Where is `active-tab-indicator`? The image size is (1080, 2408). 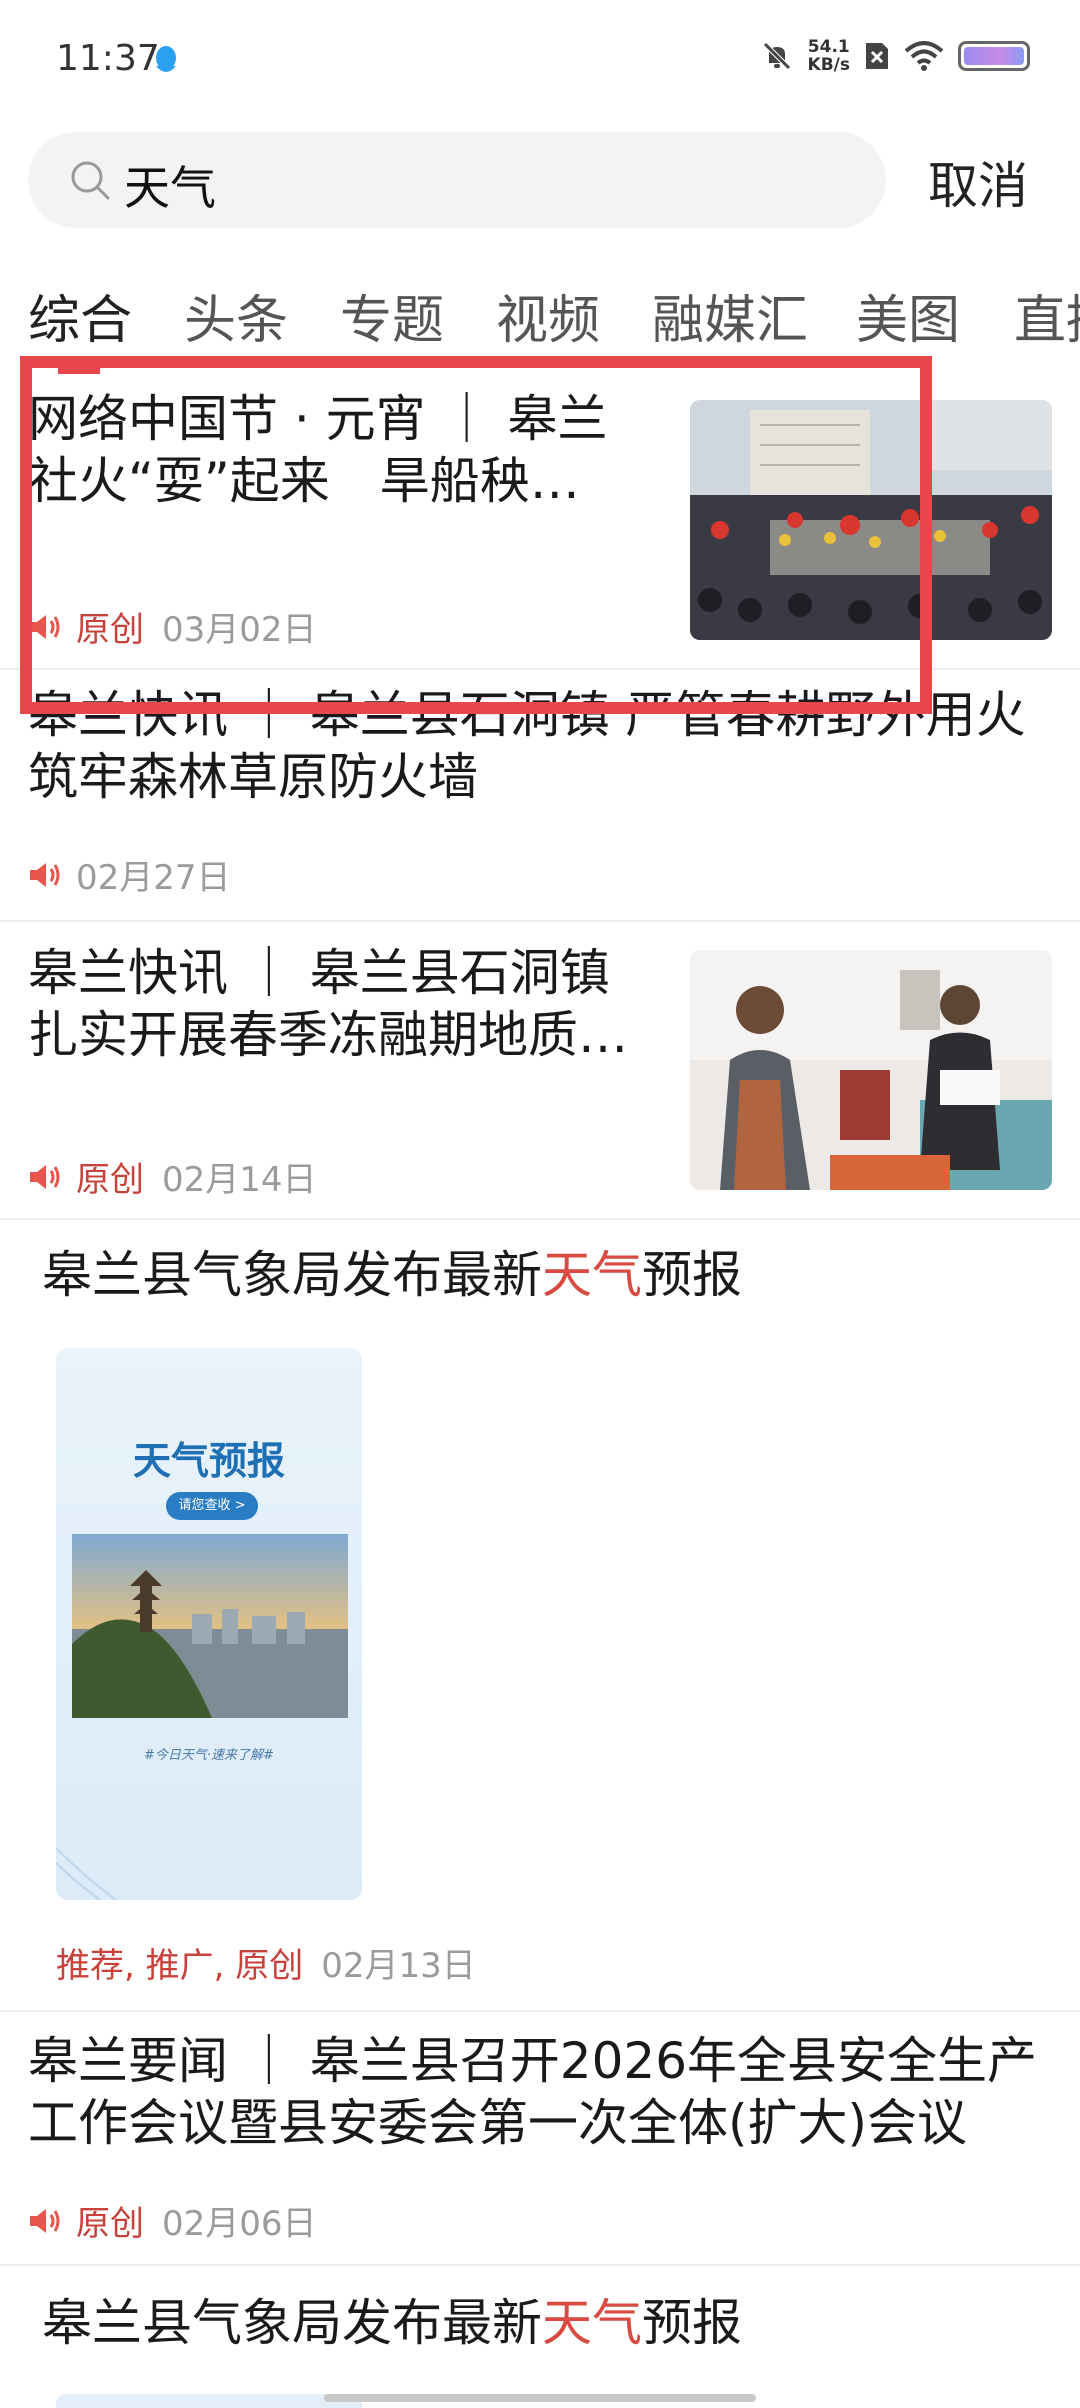 active-tab-indicator is located at coordinates (79, 365).